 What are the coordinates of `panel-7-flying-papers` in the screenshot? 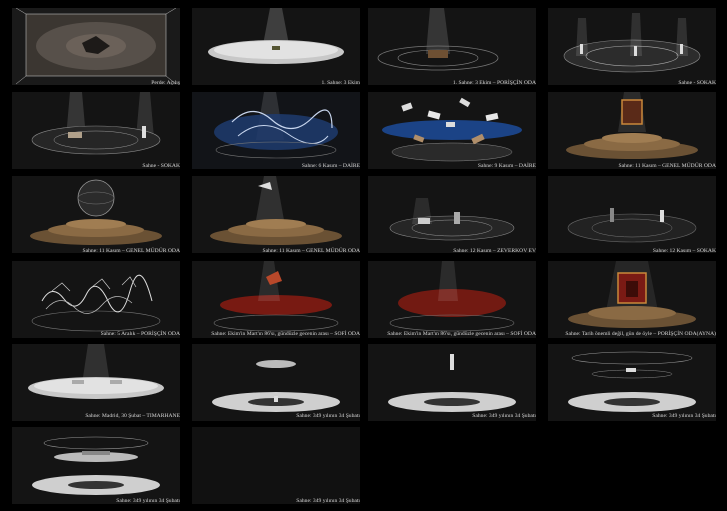 It's located at (452, 130).